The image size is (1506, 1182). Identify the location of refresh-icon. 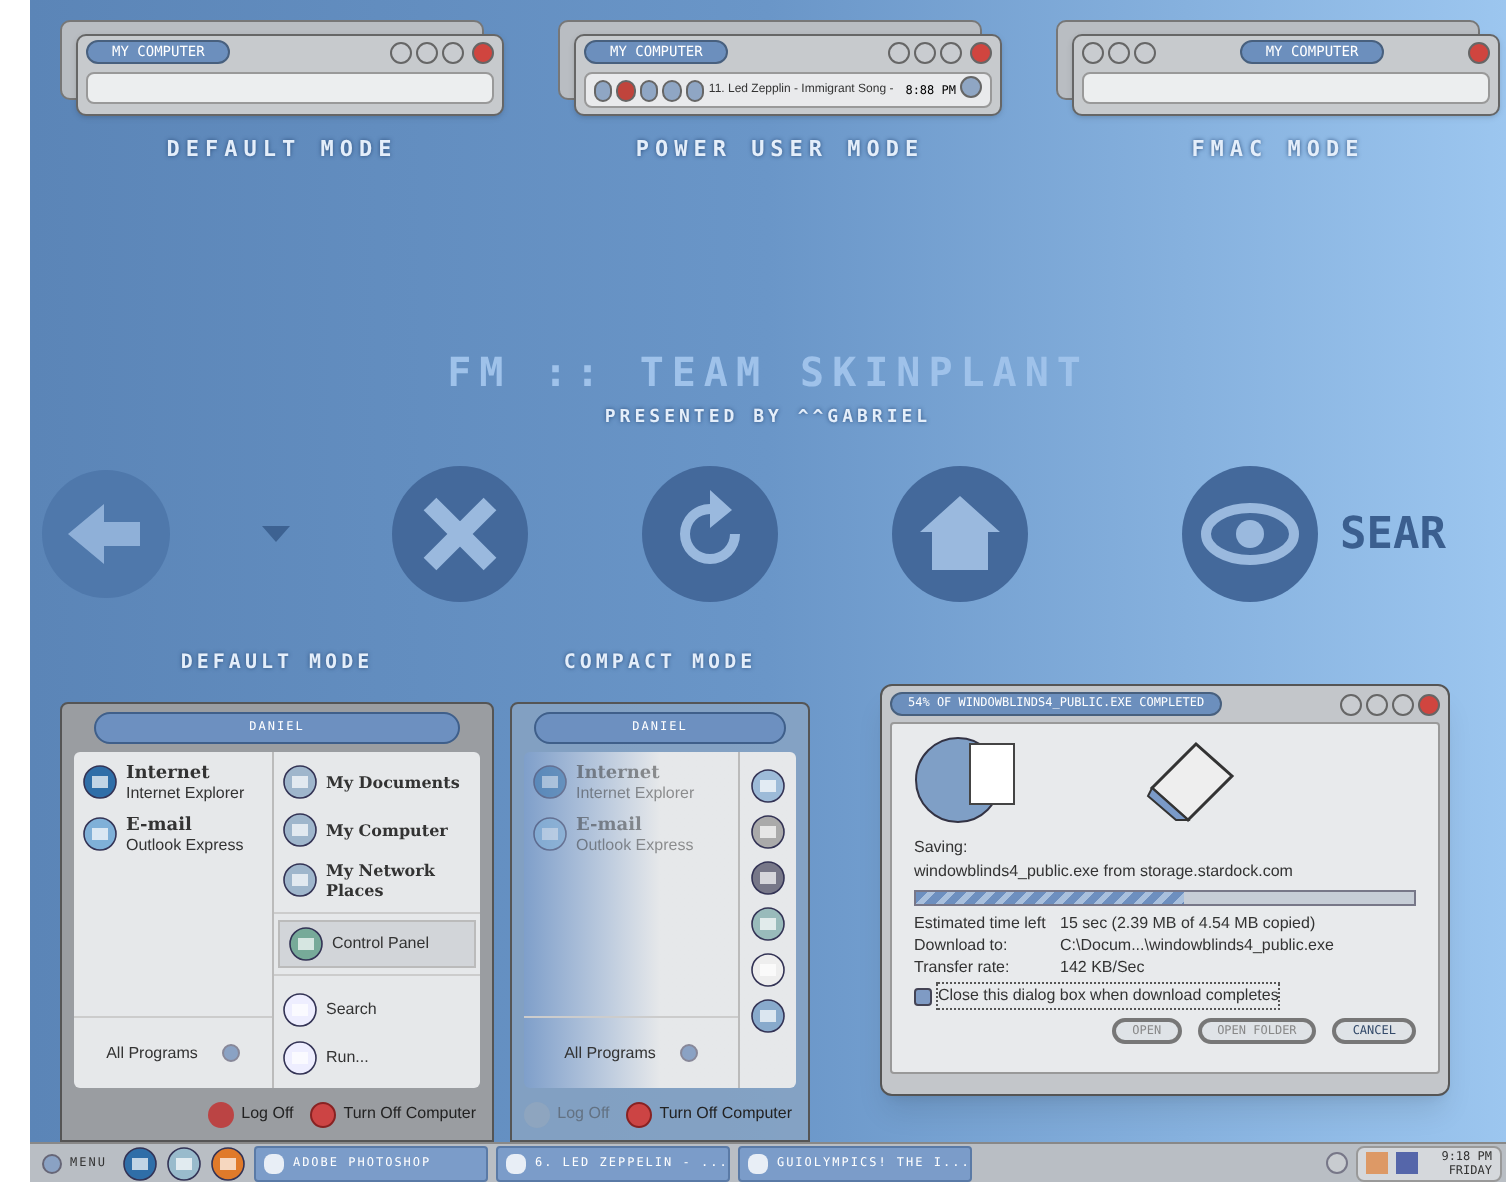
(710, 534).